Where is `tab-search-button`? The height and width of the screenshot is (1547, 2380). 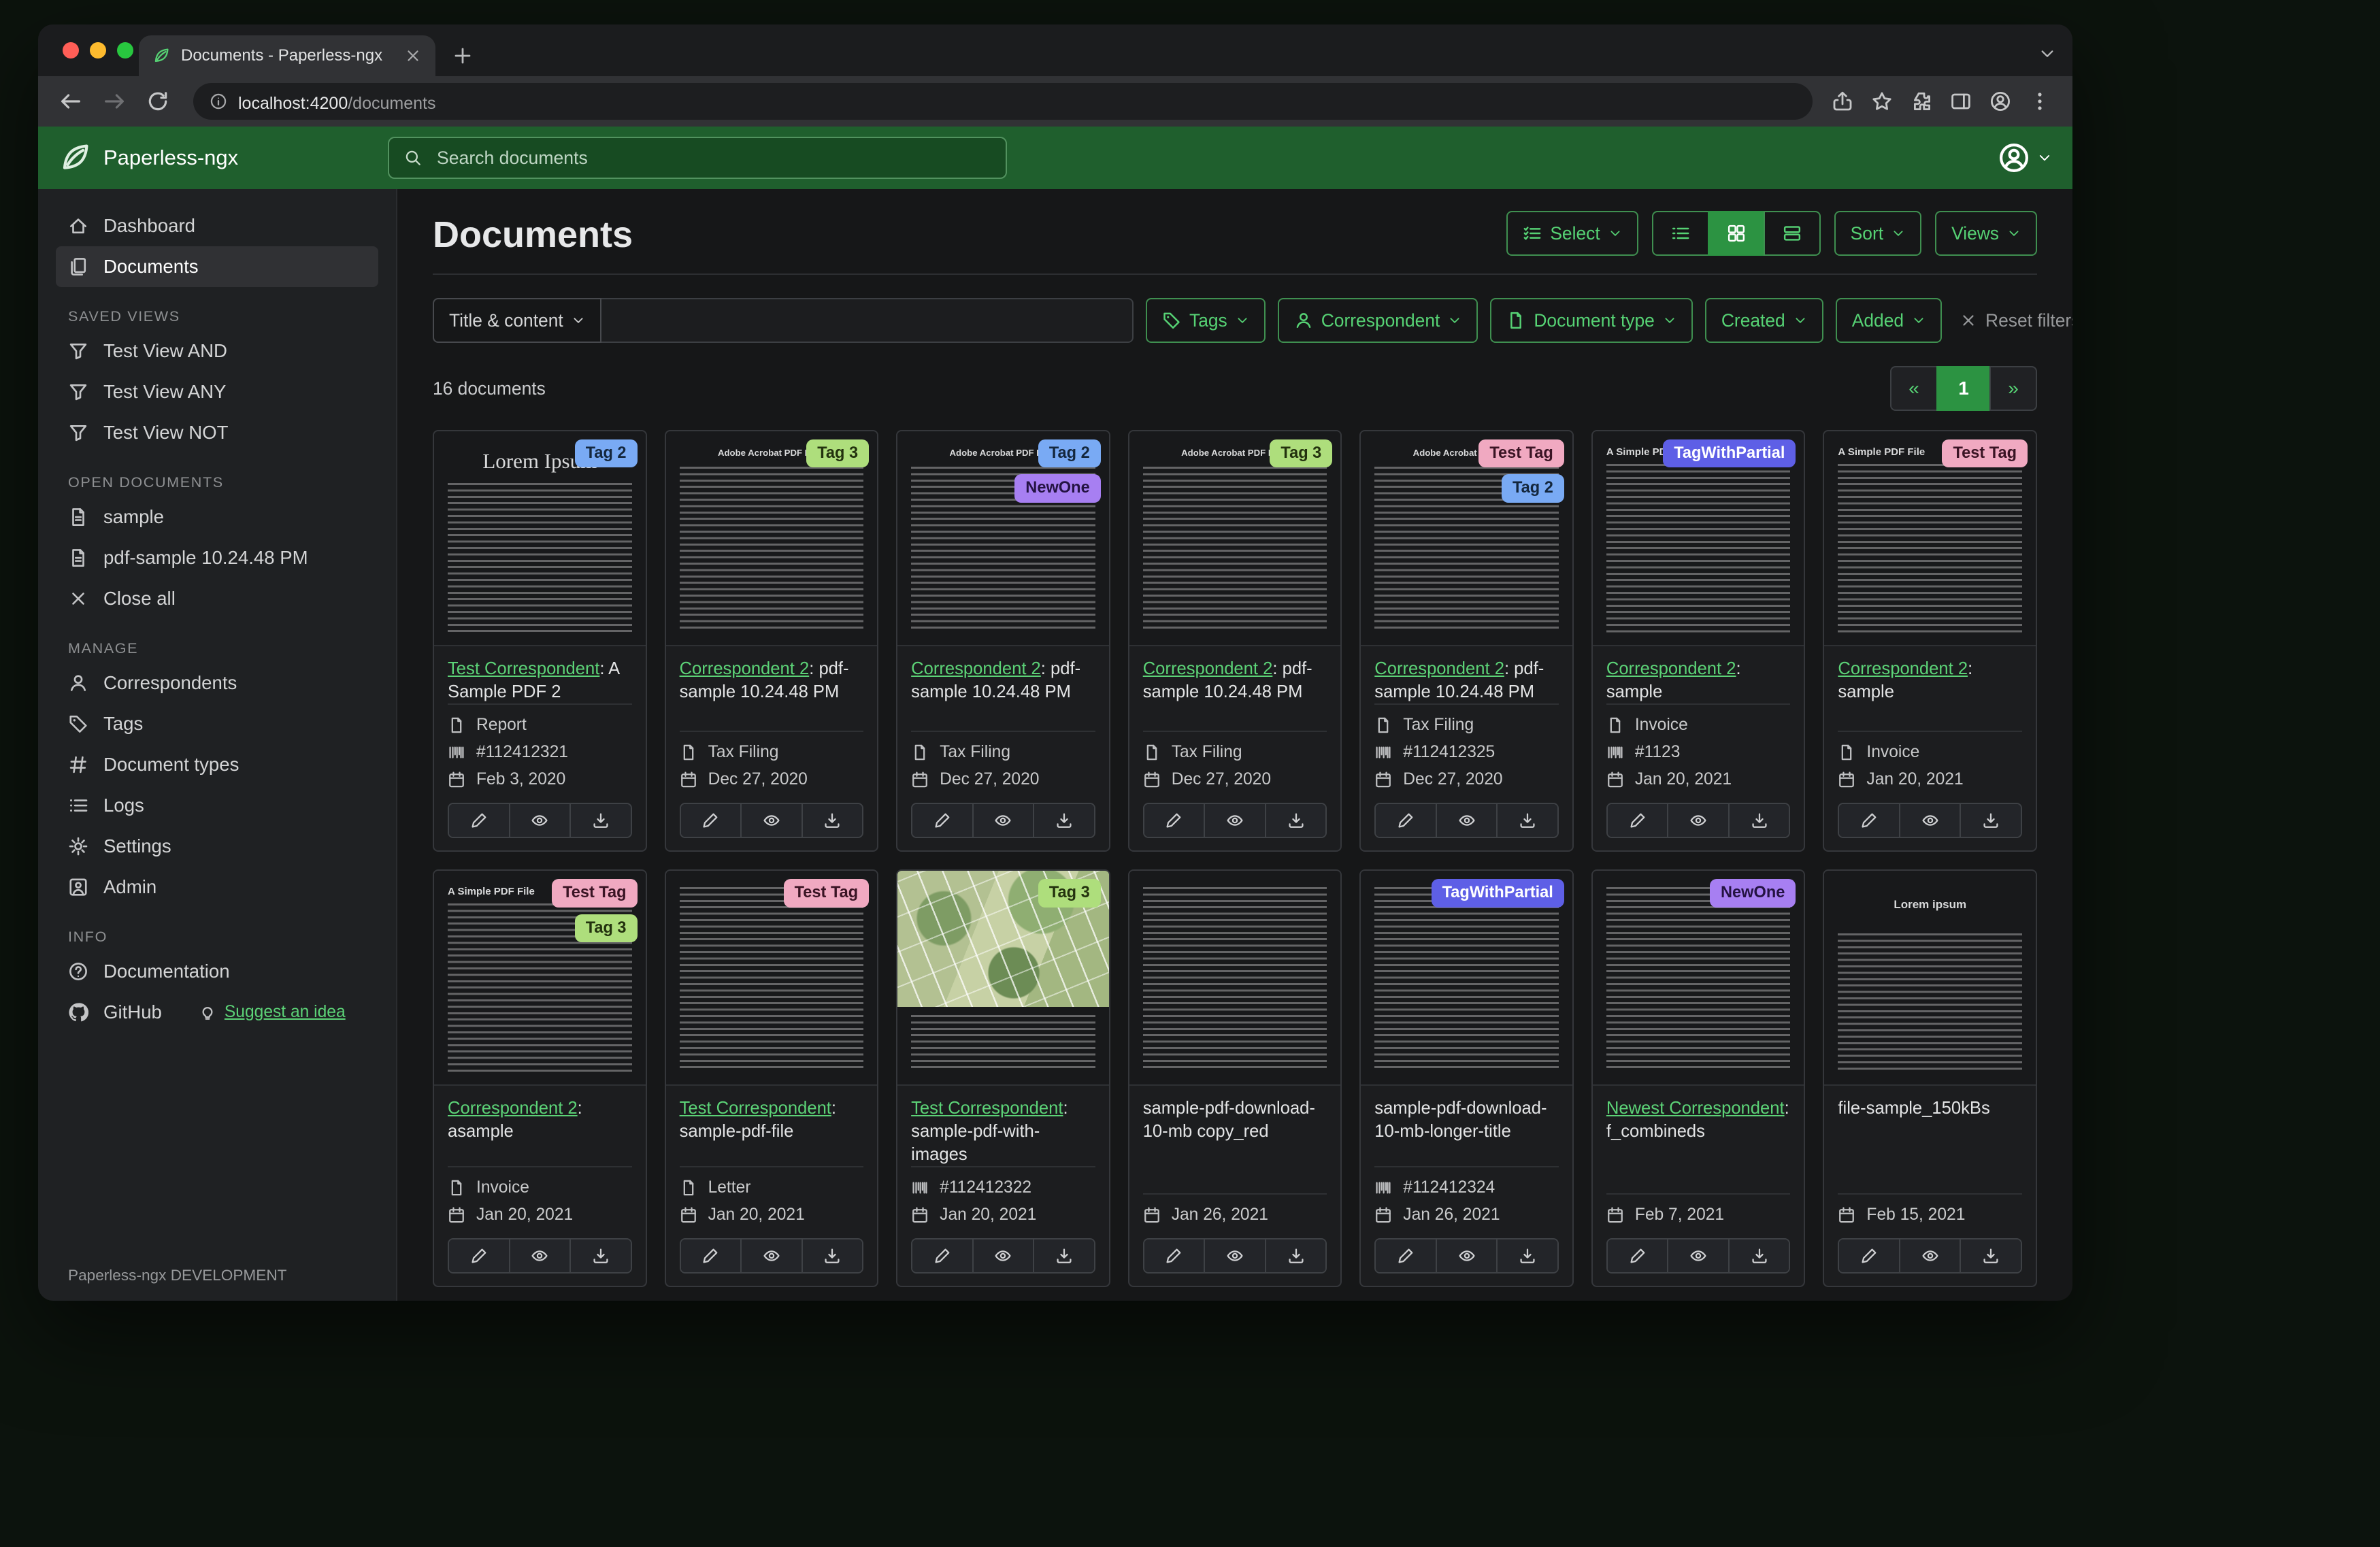 tab-search-button is located at coordinates (2047, 54).